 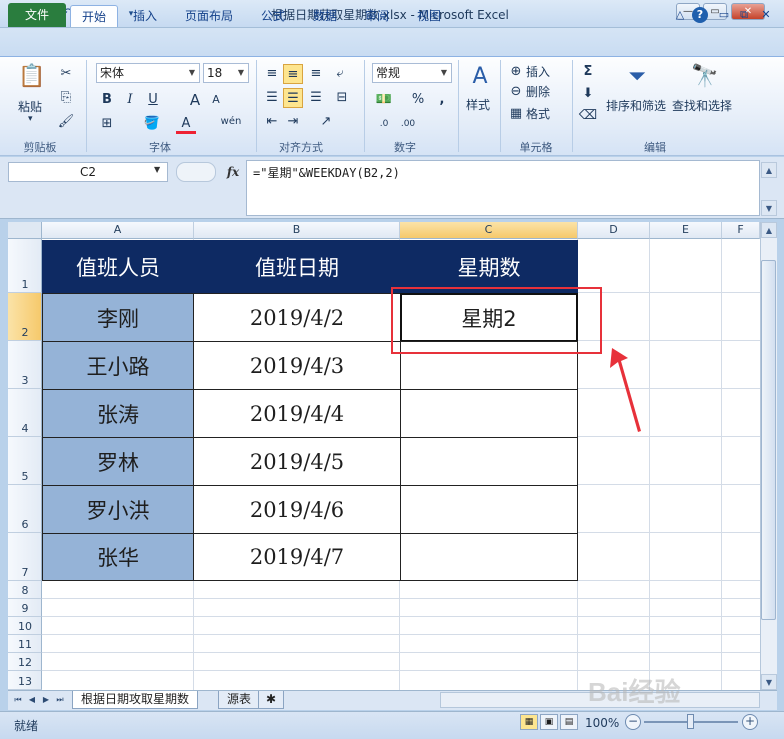 I want to click on workbook-close-icon: ✕, so click(x=766, y=15).